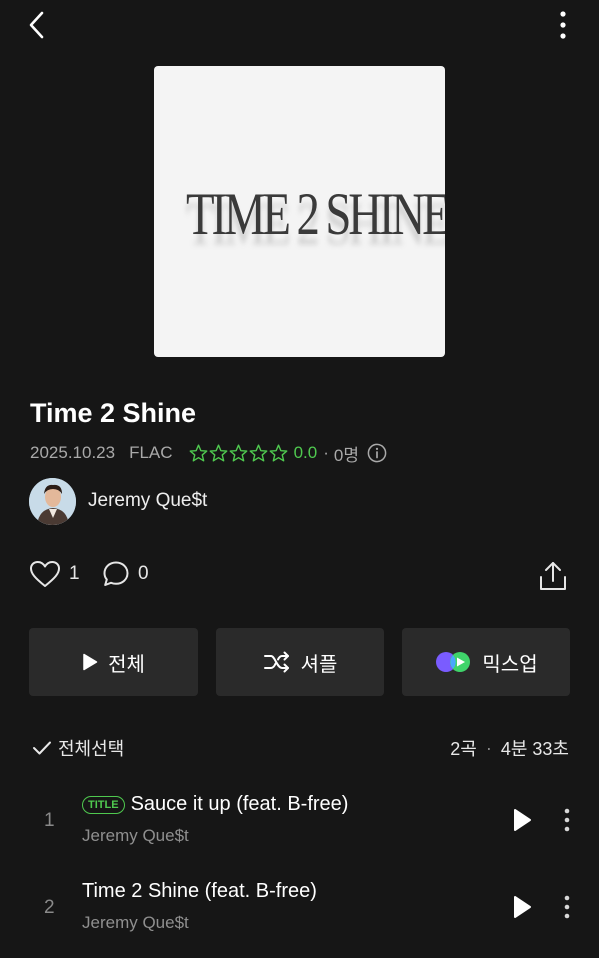  What do you see at coordinates (49, 907) in the screenshot?
I see `track-number: 2` at bounding box center [49, 907].